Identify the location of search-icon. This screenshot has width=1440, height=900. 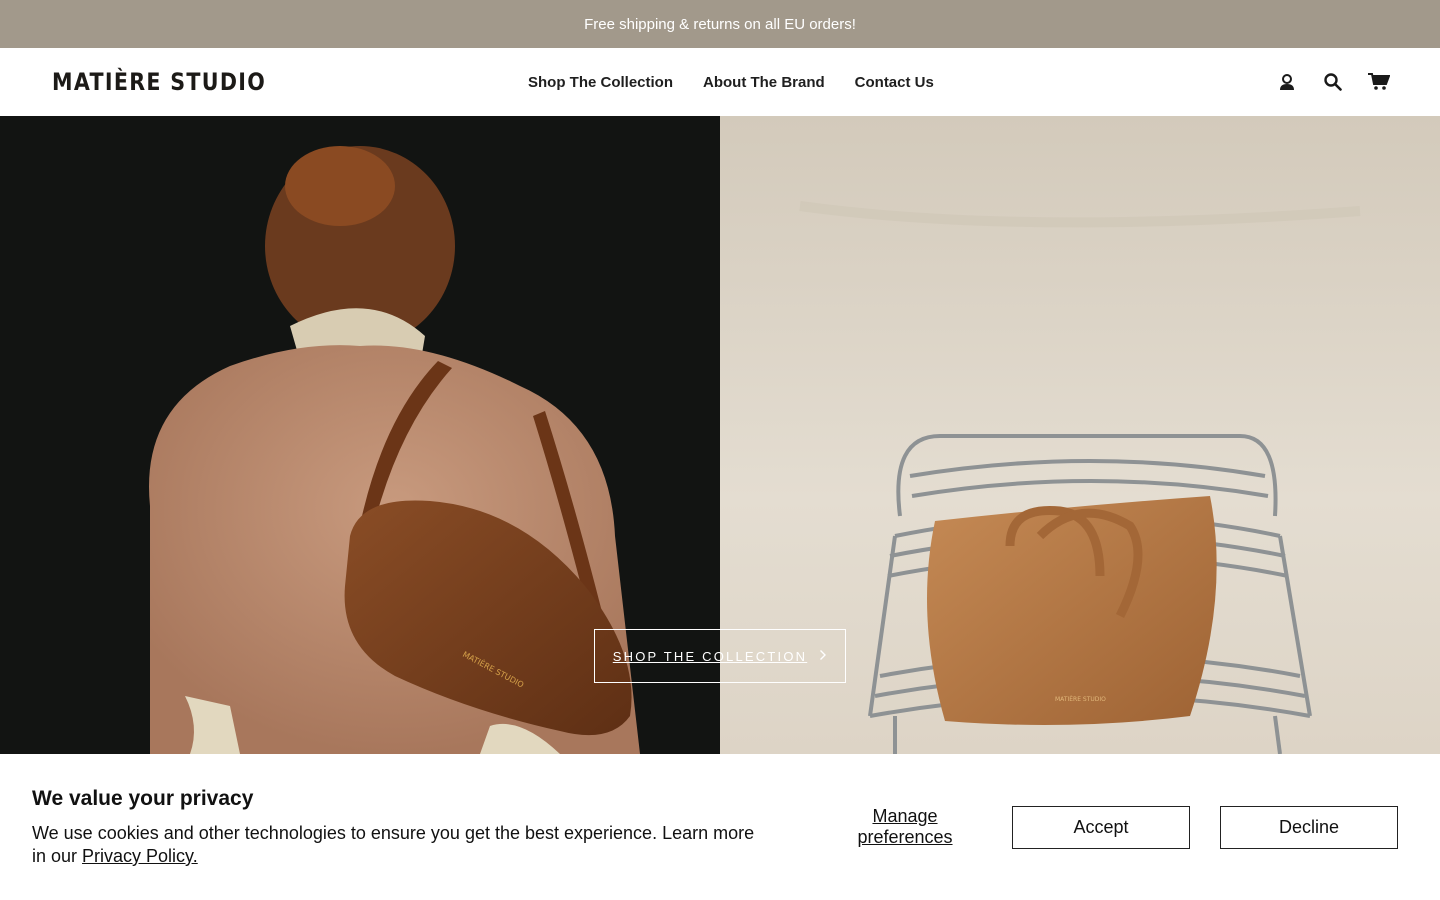
(1333, 82).